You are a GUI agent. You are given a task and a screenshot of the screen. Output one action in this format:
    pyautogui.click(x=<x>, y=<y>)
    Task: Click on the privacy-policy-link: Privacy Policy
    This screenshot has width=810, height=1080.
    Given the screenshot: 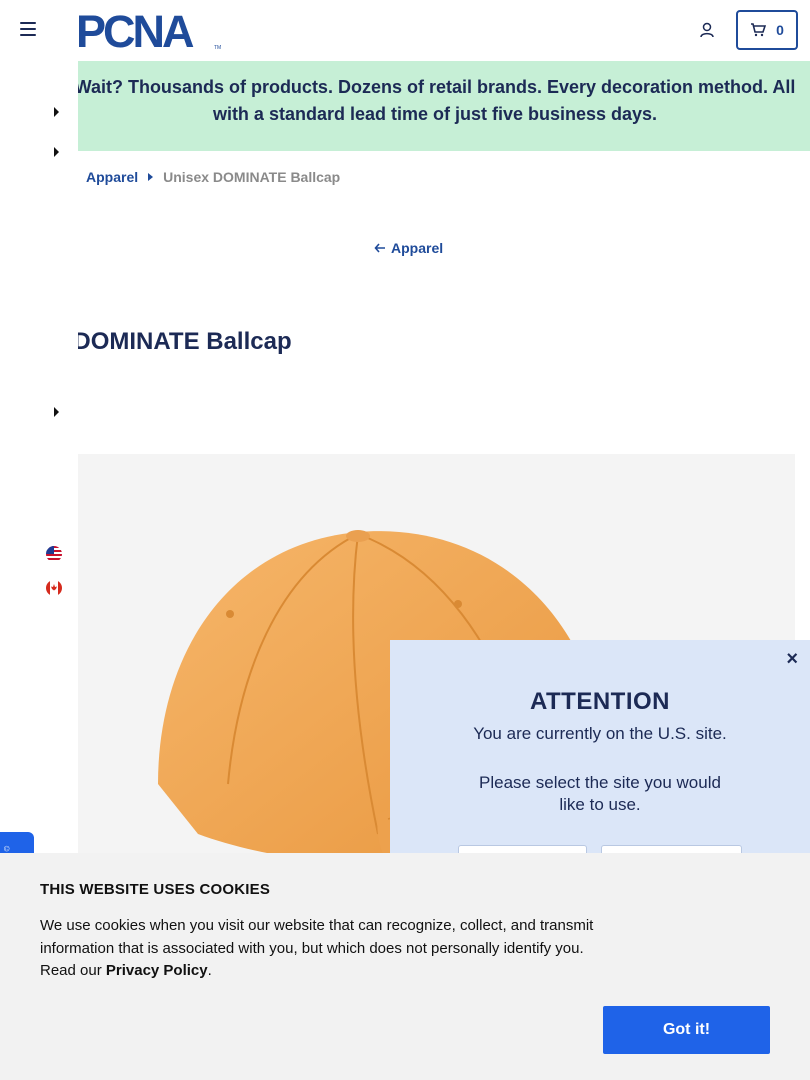 What is the action you would take?
    pyautogui.click(x=157, y=970)
    